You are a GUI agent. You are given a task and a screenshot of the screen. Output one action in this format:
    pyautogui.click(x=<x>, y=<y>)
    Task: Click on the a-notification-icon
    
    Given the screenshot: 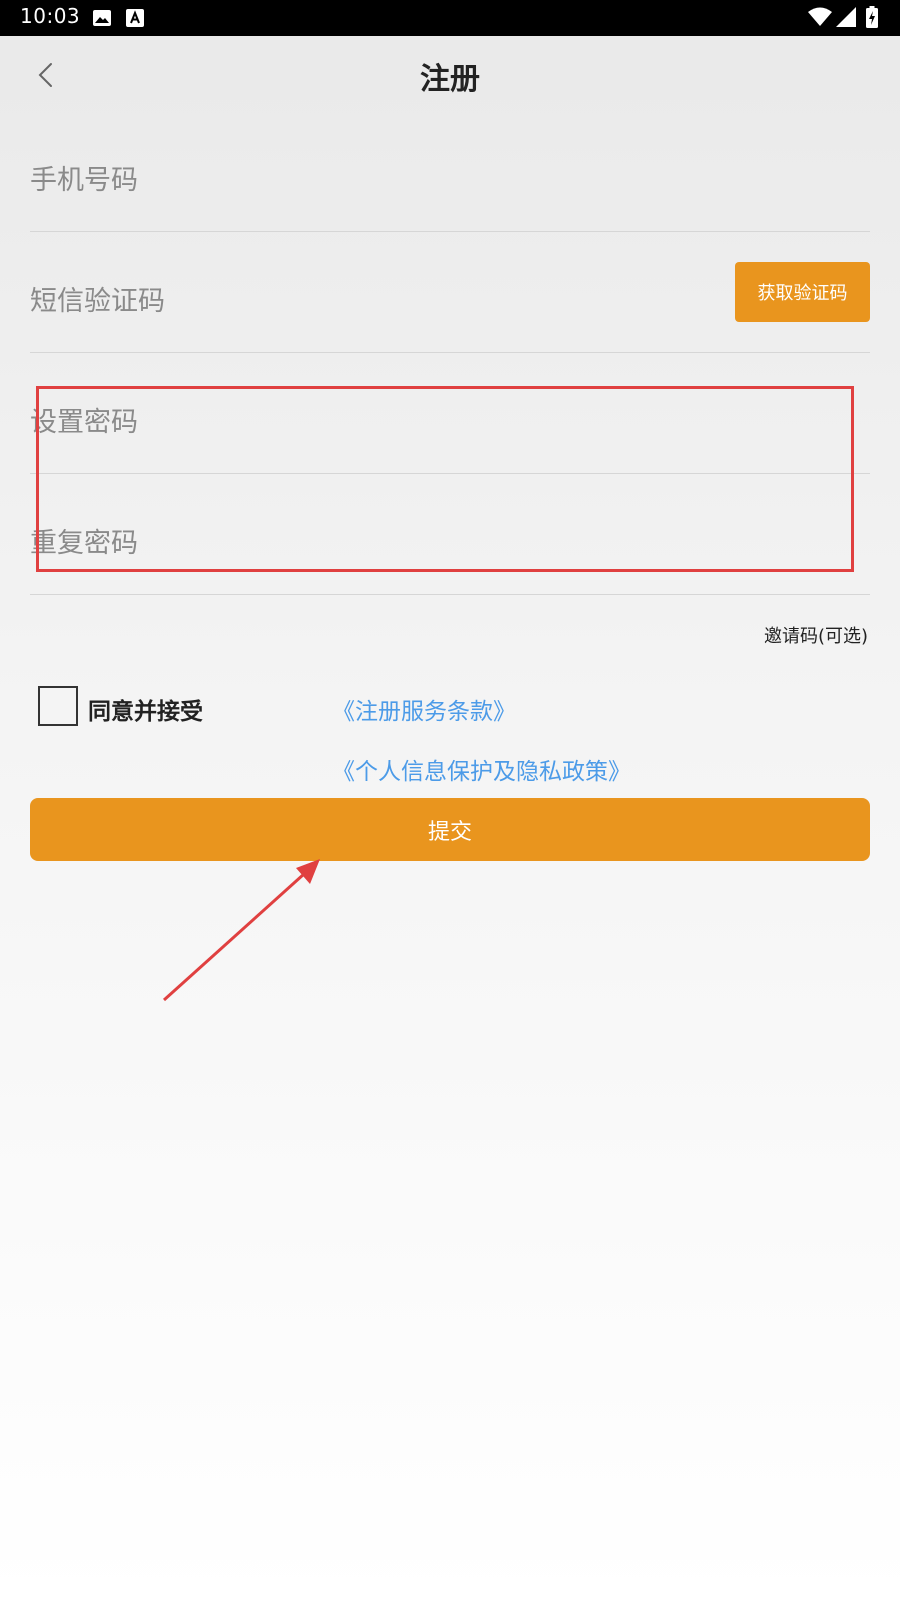 What is the action you would take?
    pyautogui.click(x=135, y=20)
    